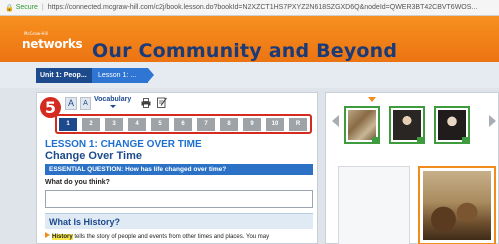 The image size is (499, 244). Describe the element at coordinates (374, 205) in the screenshot. I see `media-frame` at that location.